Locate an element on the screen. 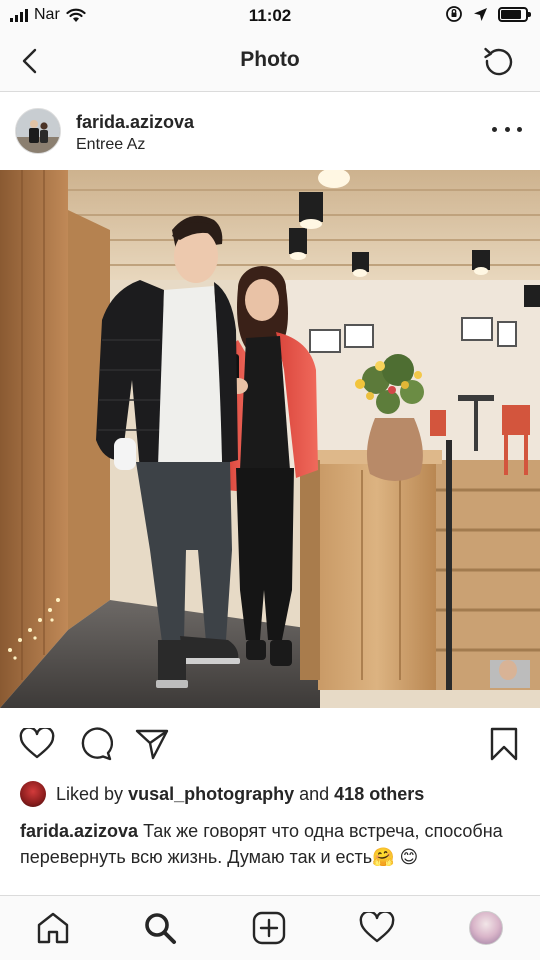 The height and width of the screenshot is (960, 540). avatar-image is located at coordinates (38, 131).